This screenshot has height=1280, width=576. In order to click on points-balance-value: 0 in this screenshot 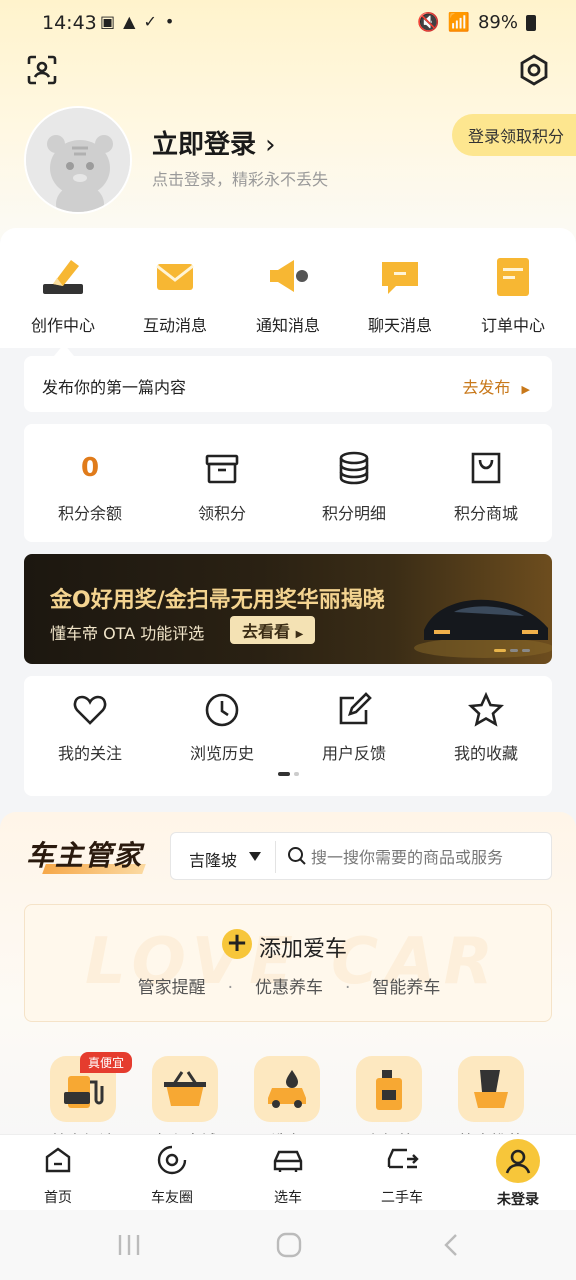, I will do `click(90, 468)`.